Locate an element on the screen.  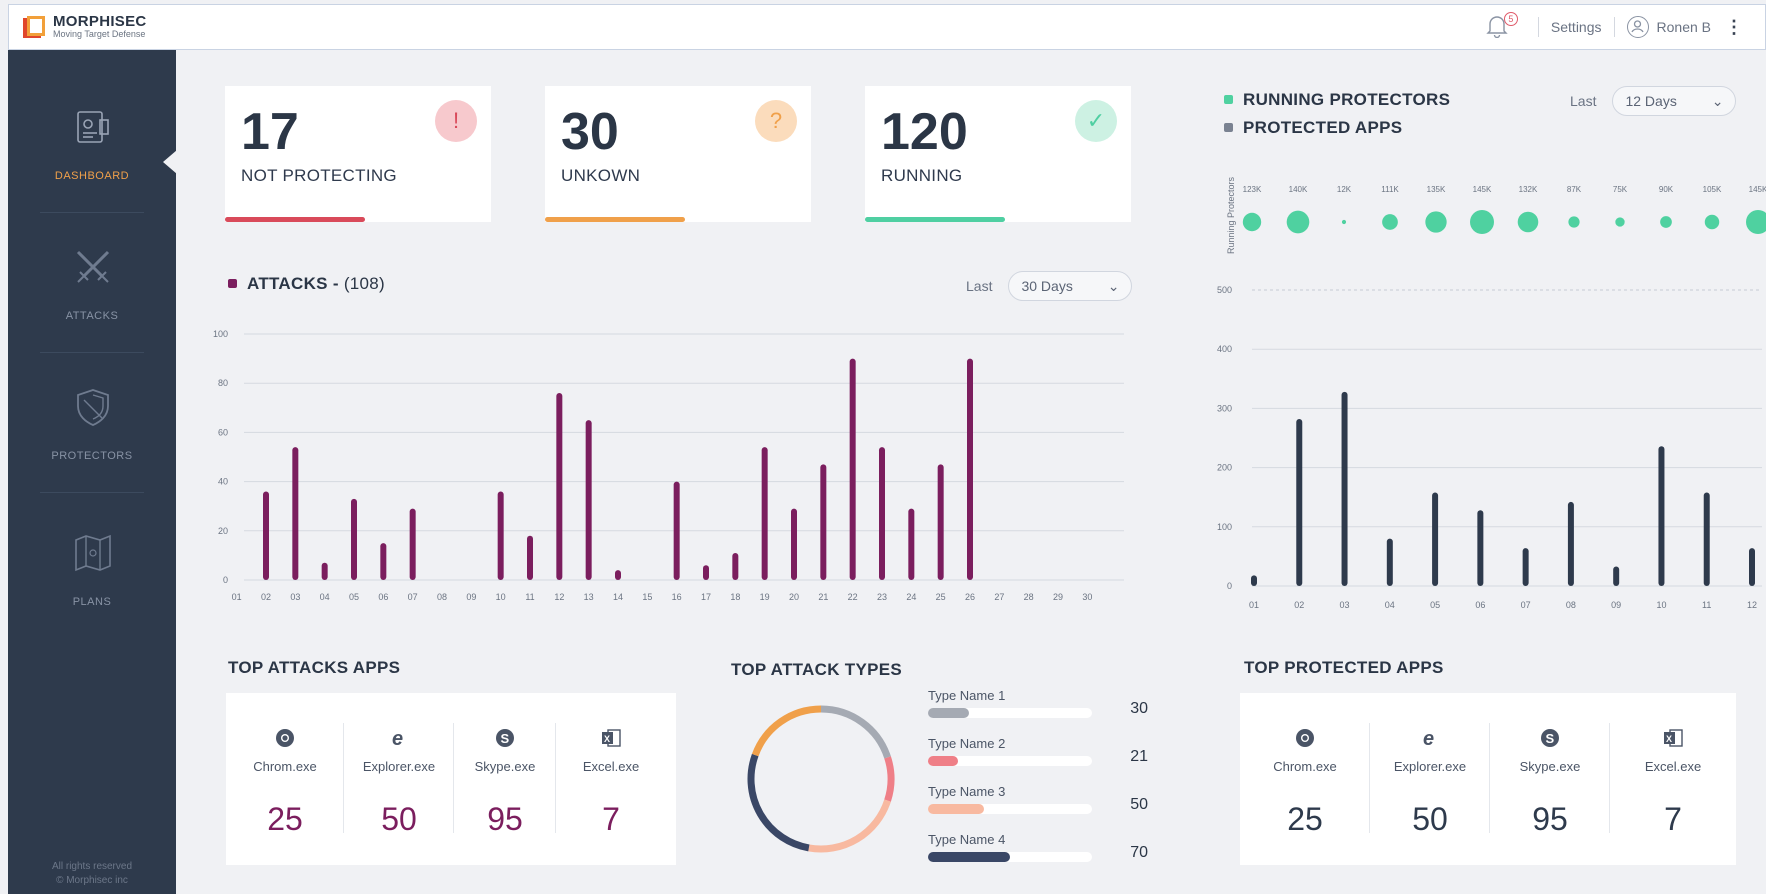
last-label: Last is located at coordinates (979, 286).